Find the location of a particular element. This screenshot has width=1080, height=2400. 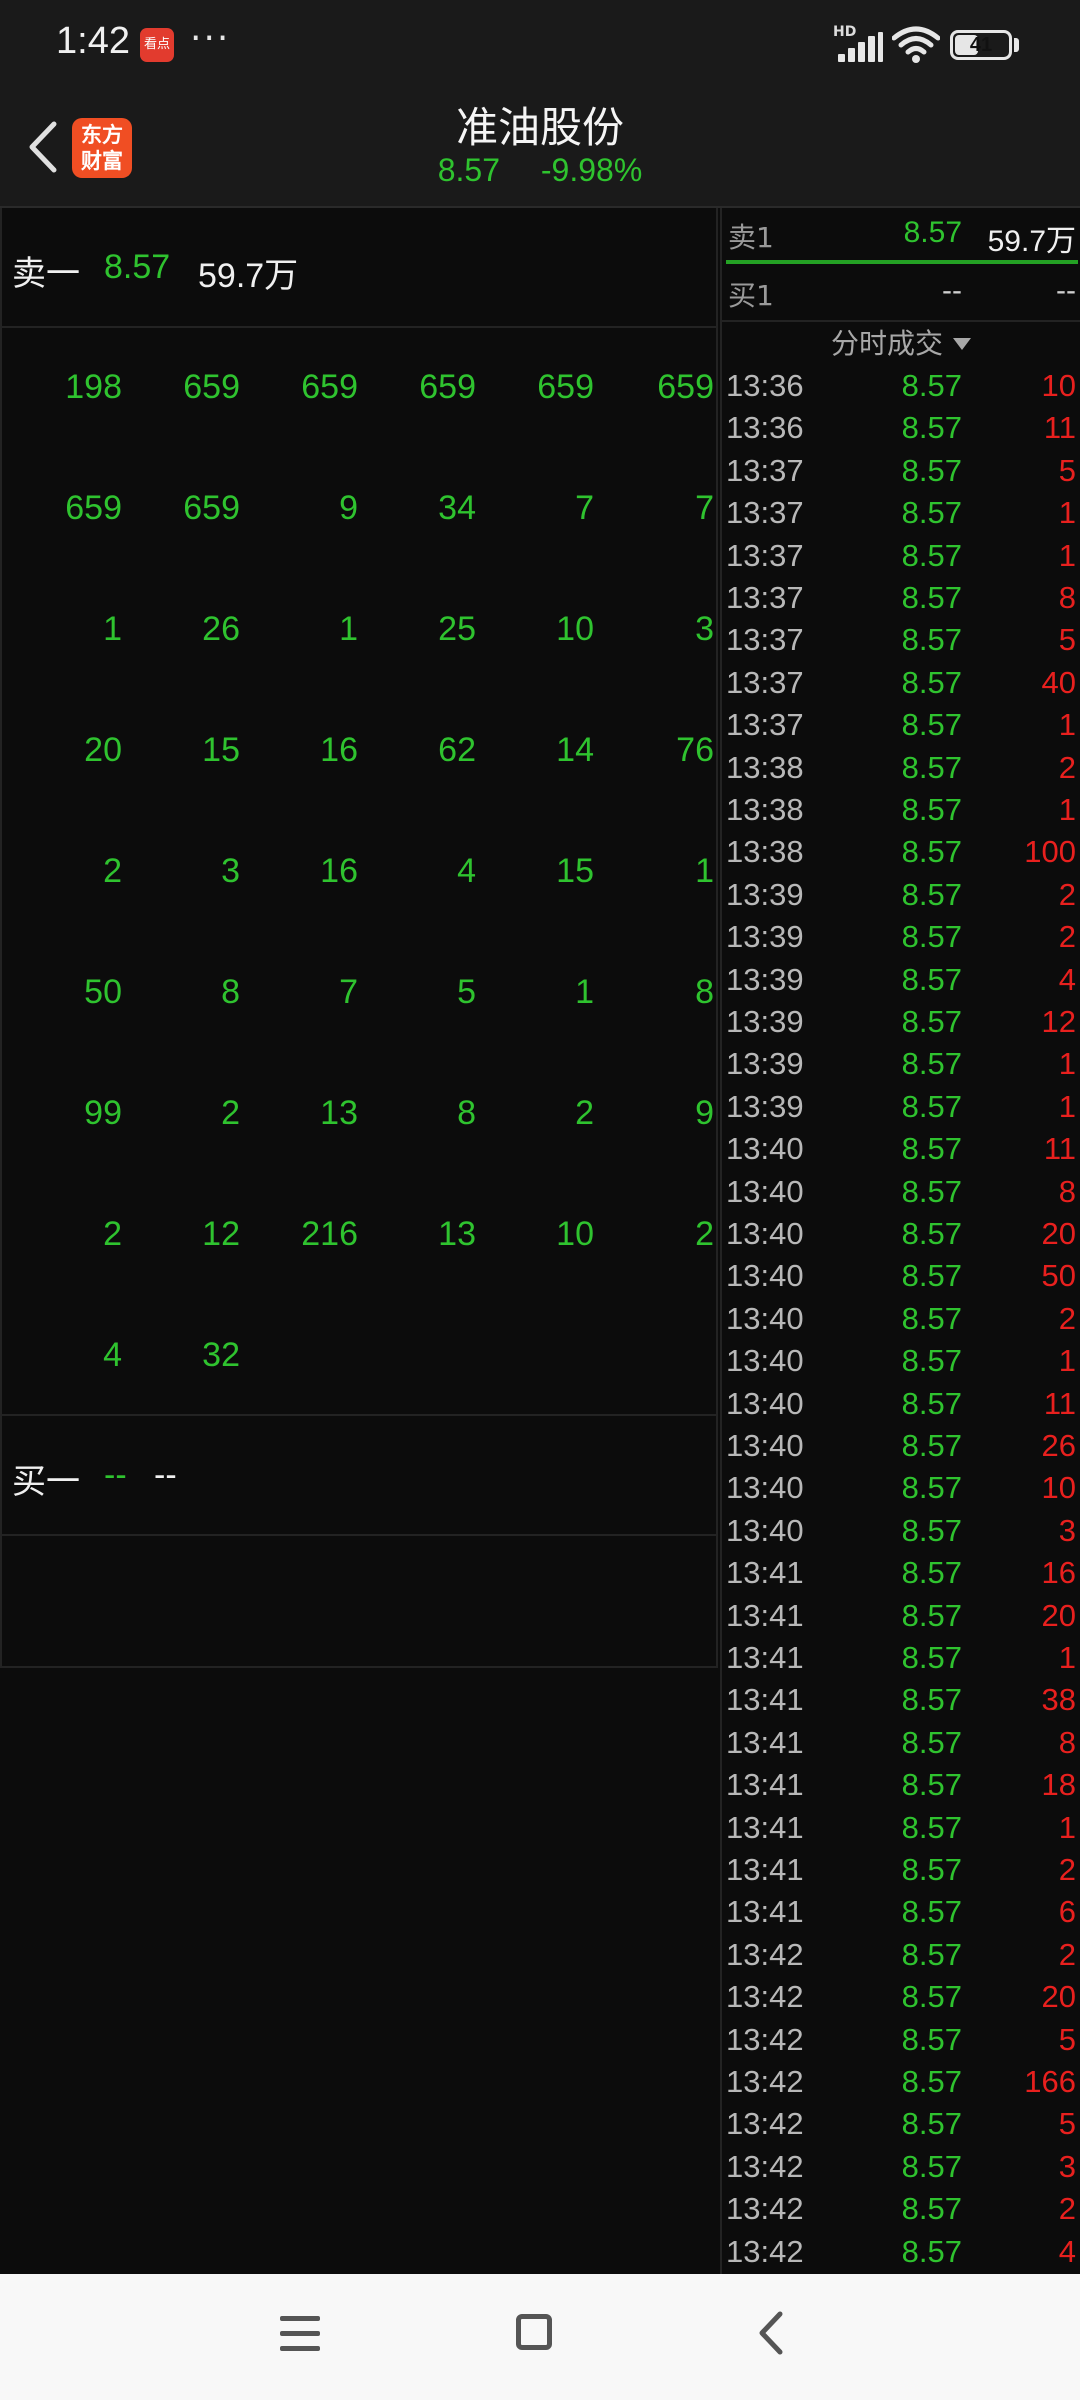

queue-order-volume: 9 is located at coordinates (704, 1113).